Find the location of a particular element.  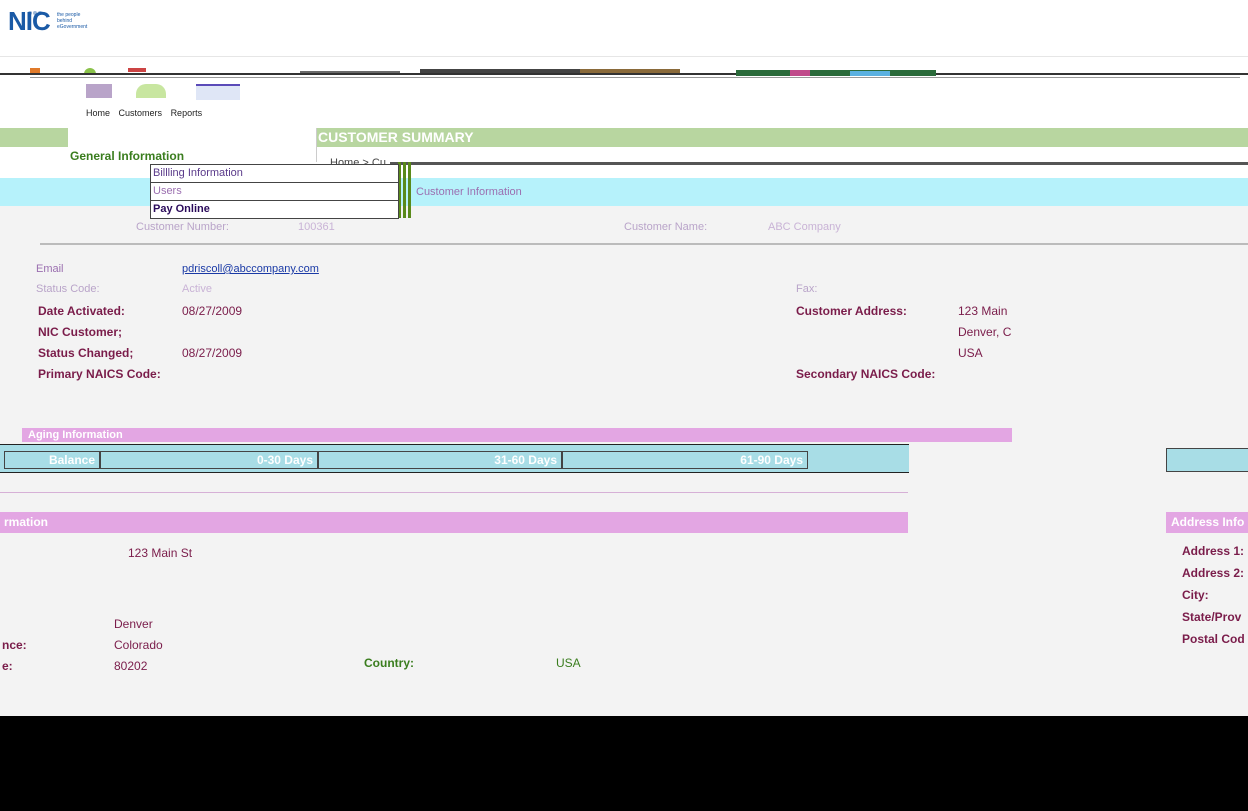

top-nav: Home Customers Reports is located at coordinates (147, 113).